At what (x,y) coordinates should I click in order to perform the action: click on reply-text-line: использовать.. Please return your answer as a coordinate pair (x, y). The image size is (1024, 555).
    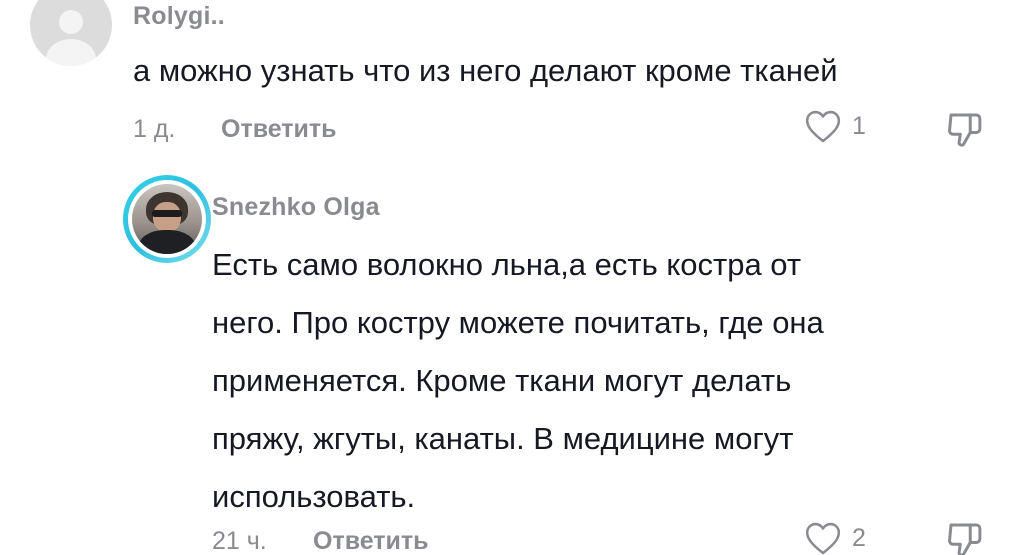
    Looking at the image, I should click on (314, 496).